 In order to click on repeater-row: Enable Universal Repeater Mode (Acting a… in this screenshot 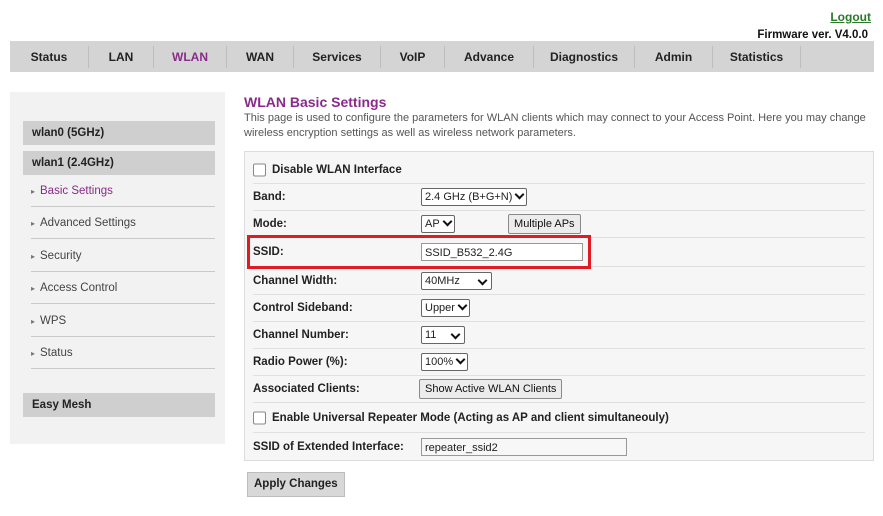, I will do `click(559, 418)`.